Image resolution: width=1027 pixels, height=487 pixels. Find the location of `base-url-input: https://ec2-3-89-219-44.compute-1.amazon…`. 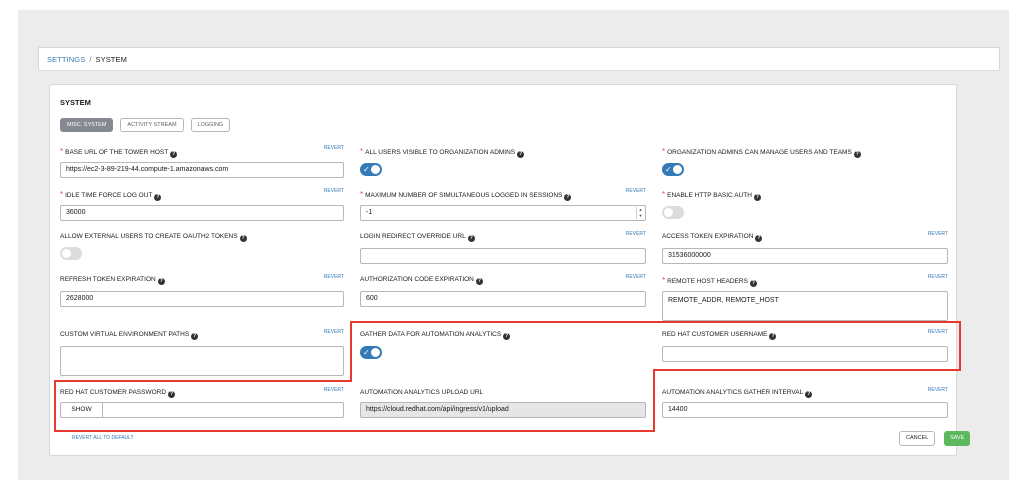

base-url-input: https://ec2-3-89-219-44.compute-1.amazon… is located at coordinates (202, 170).